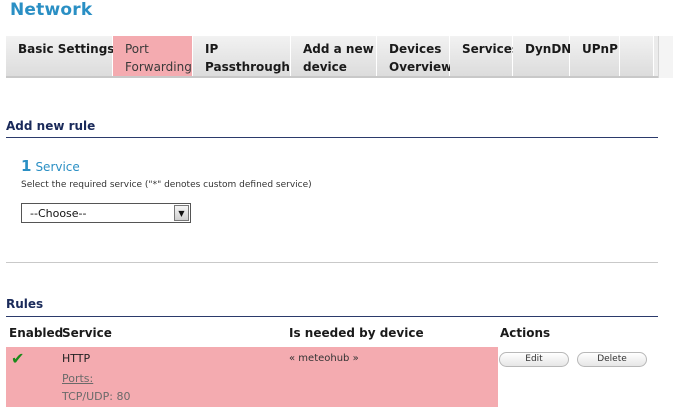 The height and width of the screenshot is (412, 673). I want to click on rules-heading: Rules, so click(25, 304).